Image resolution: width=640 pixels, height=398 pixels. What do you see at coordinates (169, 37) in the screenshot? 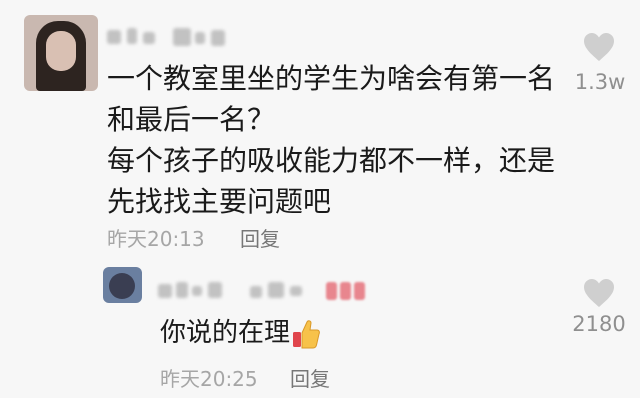
I see `username-blurred` at bounding box center [169, 37].